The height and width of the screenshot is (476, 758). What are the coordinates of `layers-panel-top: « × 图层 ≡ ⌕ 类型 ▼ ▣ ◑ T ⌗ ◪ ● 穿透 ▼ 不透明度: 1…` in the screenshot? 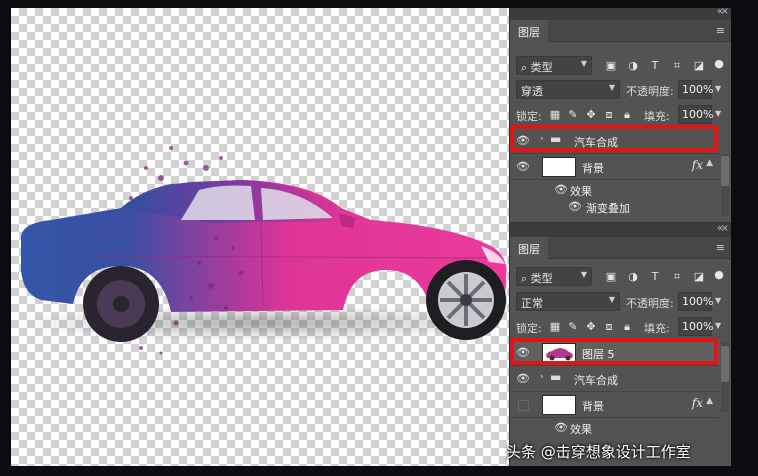 It's located at (620, 114).